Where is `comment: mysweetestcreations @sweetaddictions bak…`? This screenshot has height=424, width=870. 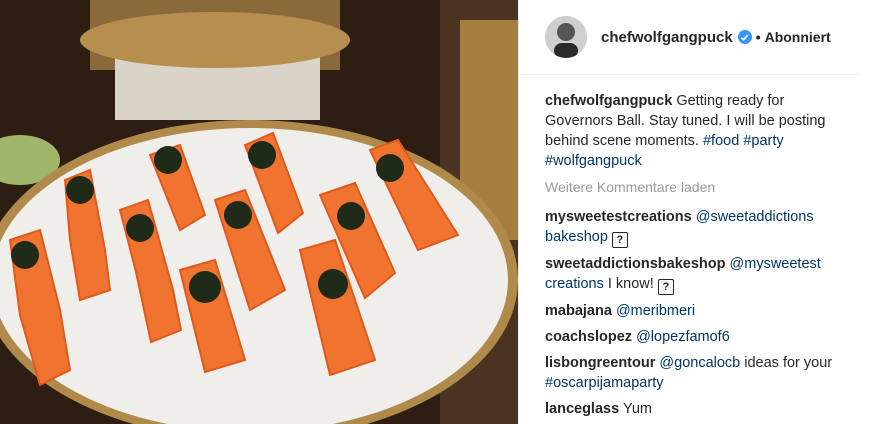
comment: mysweetestcreations @sweetaddictions bak… is located at coordinates (697, 227).